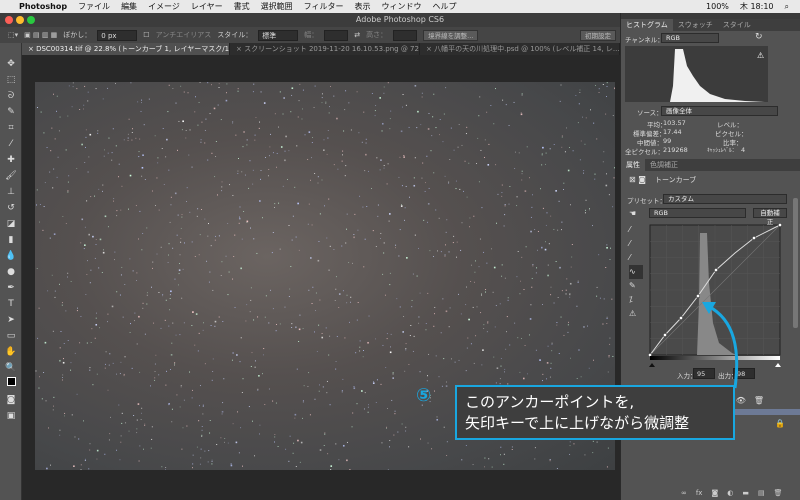  What do you see at coordinates (595, 412) in the screenshot?
I see `annotation-callout: このアンカーポイントを, 矢印キーで上に上げながら微調整` at bounding box center [595, 412].